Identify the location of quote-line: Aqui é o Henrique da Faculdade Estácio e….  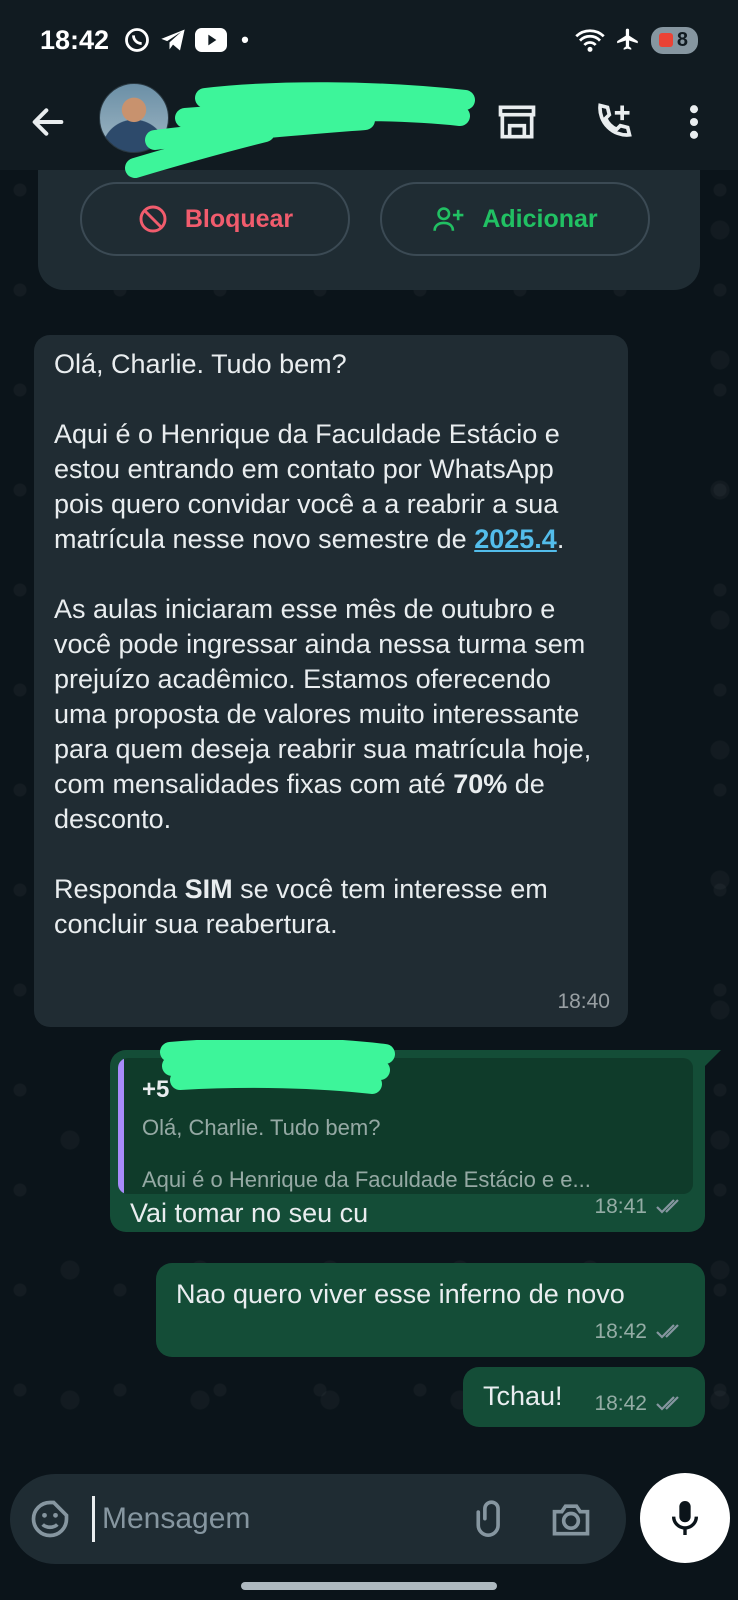
(366, 1179).